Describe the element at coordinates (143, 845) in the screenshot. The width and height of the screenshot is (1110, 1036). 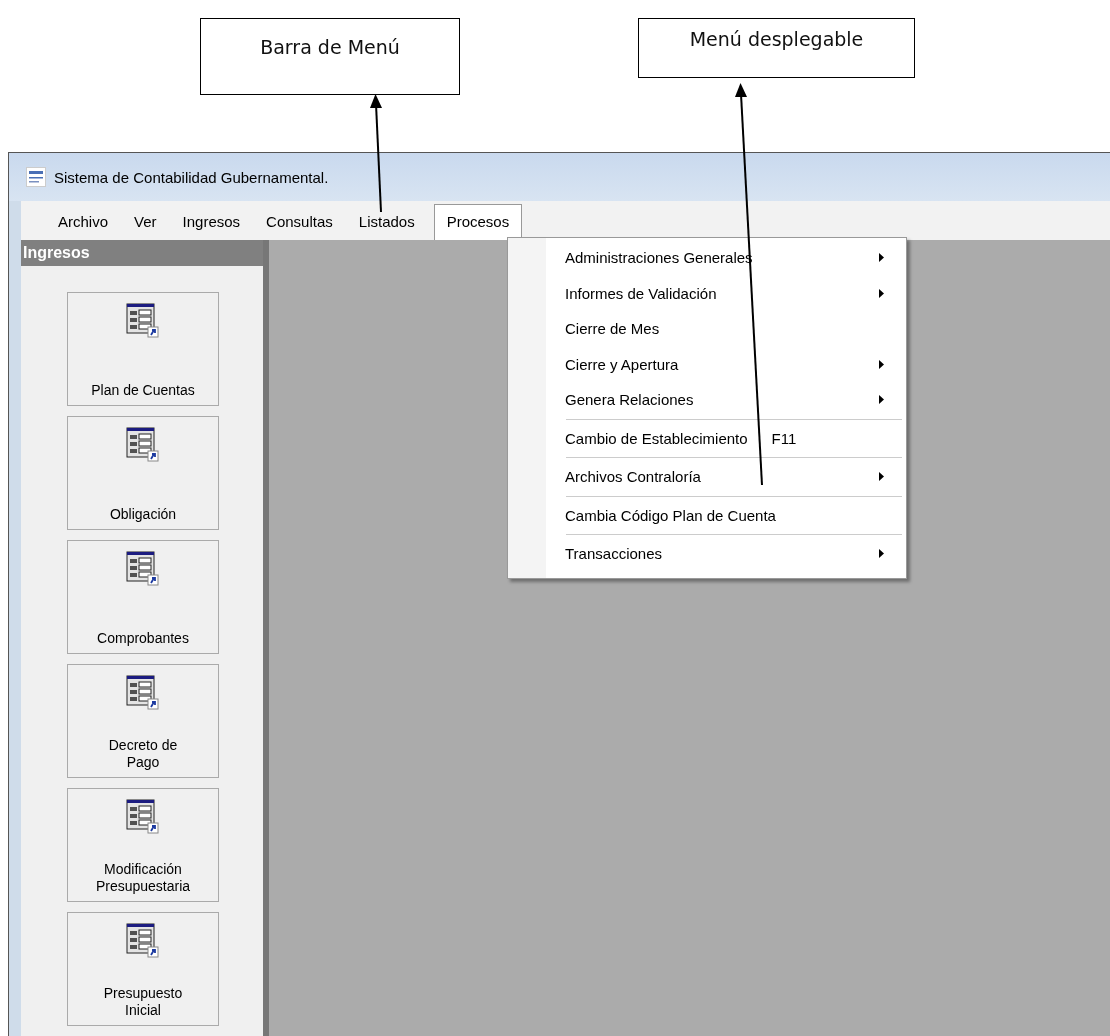
I see `shortcut-button: Modificación Presupuestaria` at that location.